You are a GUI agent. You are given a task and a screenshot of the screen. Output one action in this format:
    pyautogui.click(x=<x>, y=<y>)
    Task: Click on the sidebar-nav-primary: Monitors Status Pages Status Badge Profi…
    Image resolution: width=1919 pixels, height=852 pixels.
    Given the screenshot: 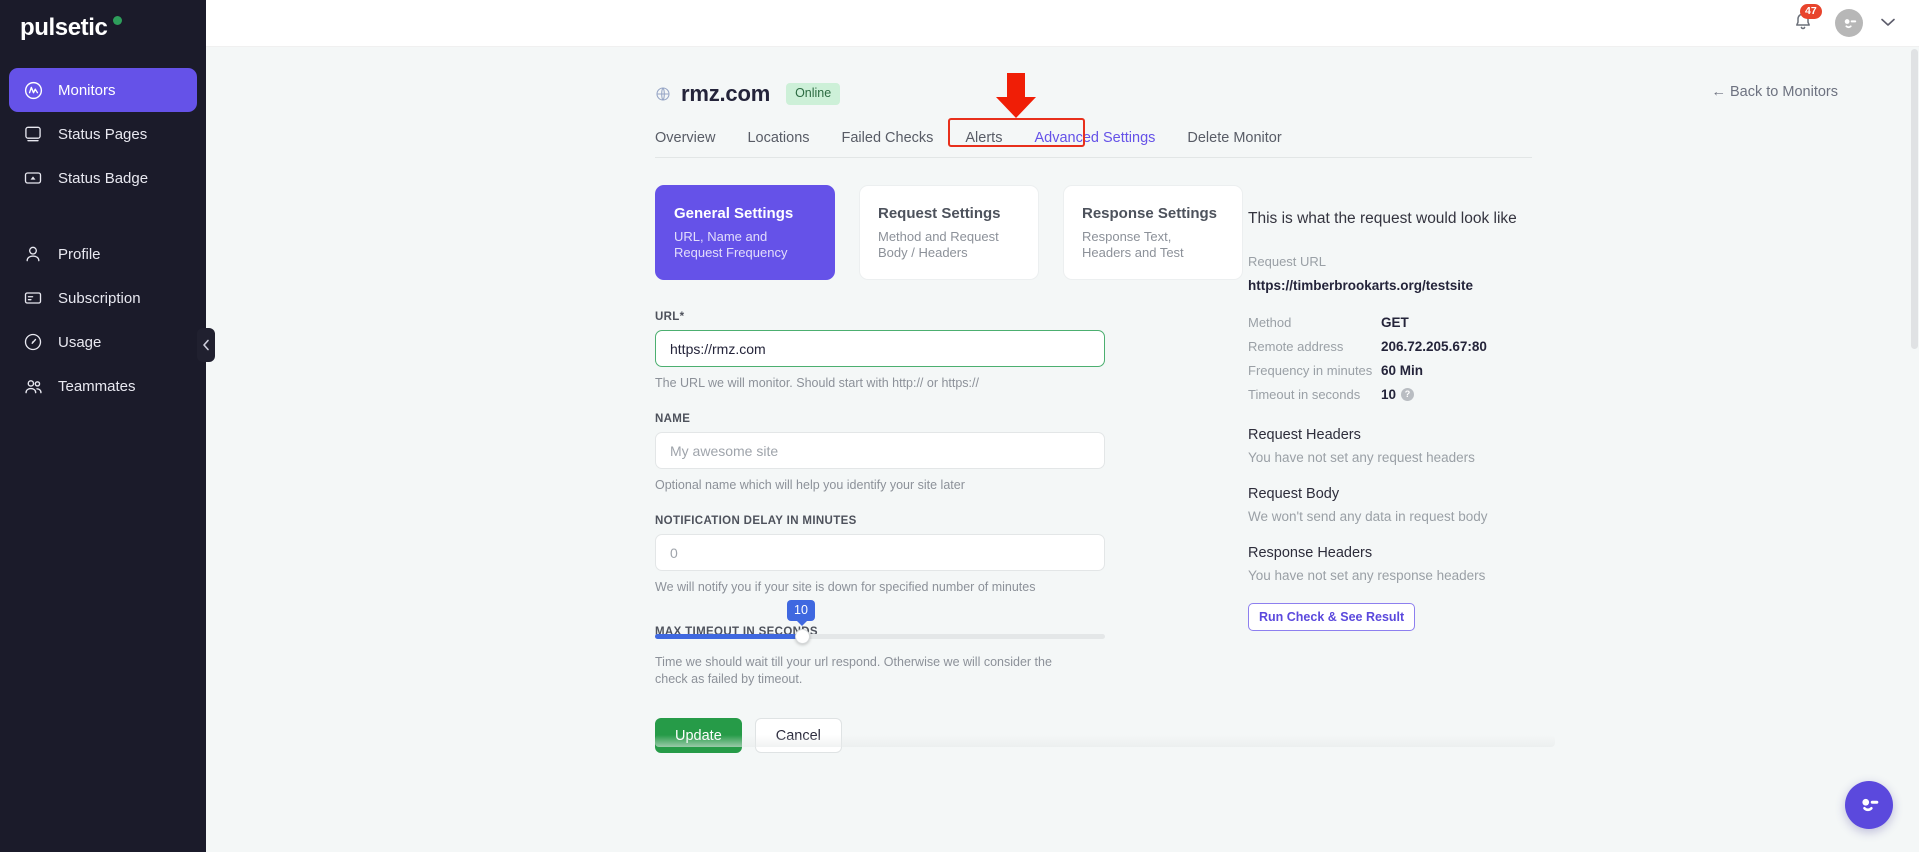 What is the action you would take?
    pyautogui.click(x=103, y=233)
    